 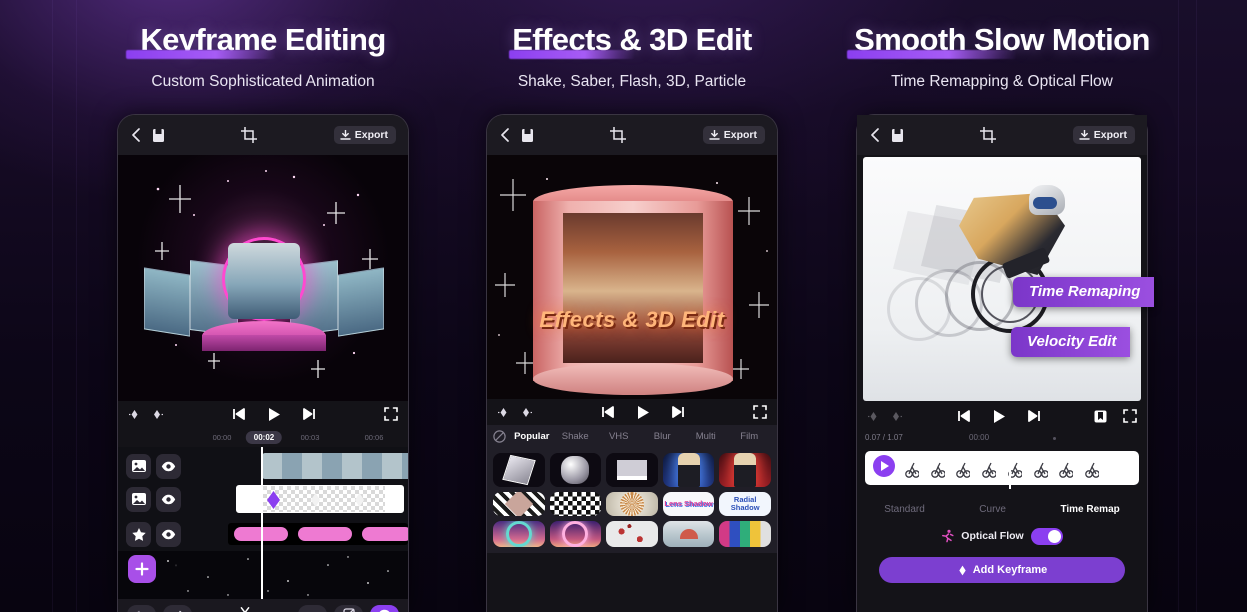 I want to click on add-keyframe-button: Add Keyframe, so click(x=1002, y=570).